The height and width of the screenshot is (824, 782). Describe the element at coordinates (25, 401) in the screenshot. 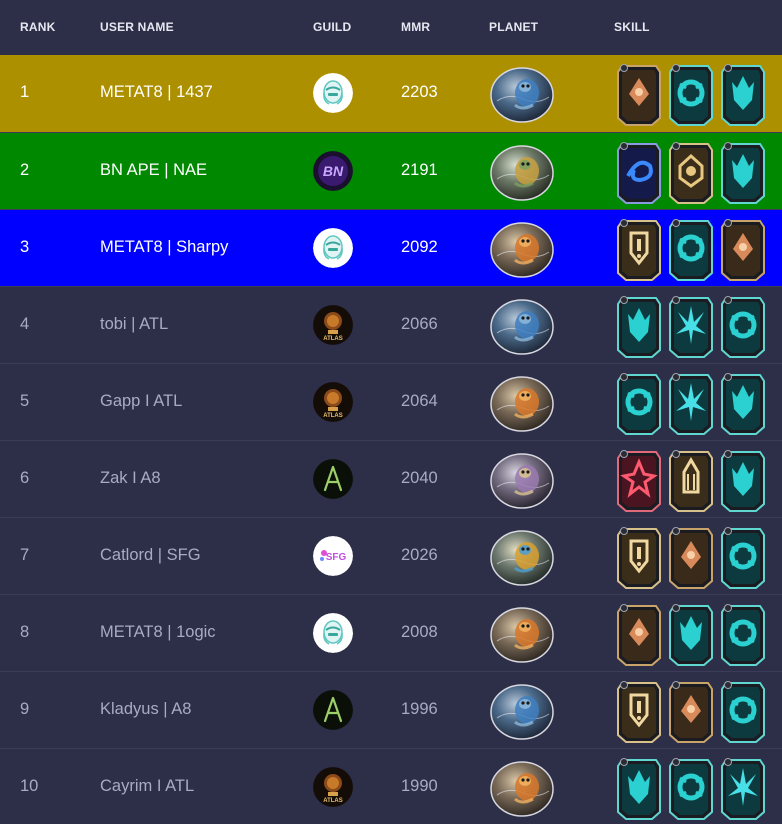

I see `rank-cell: 5` at that location.